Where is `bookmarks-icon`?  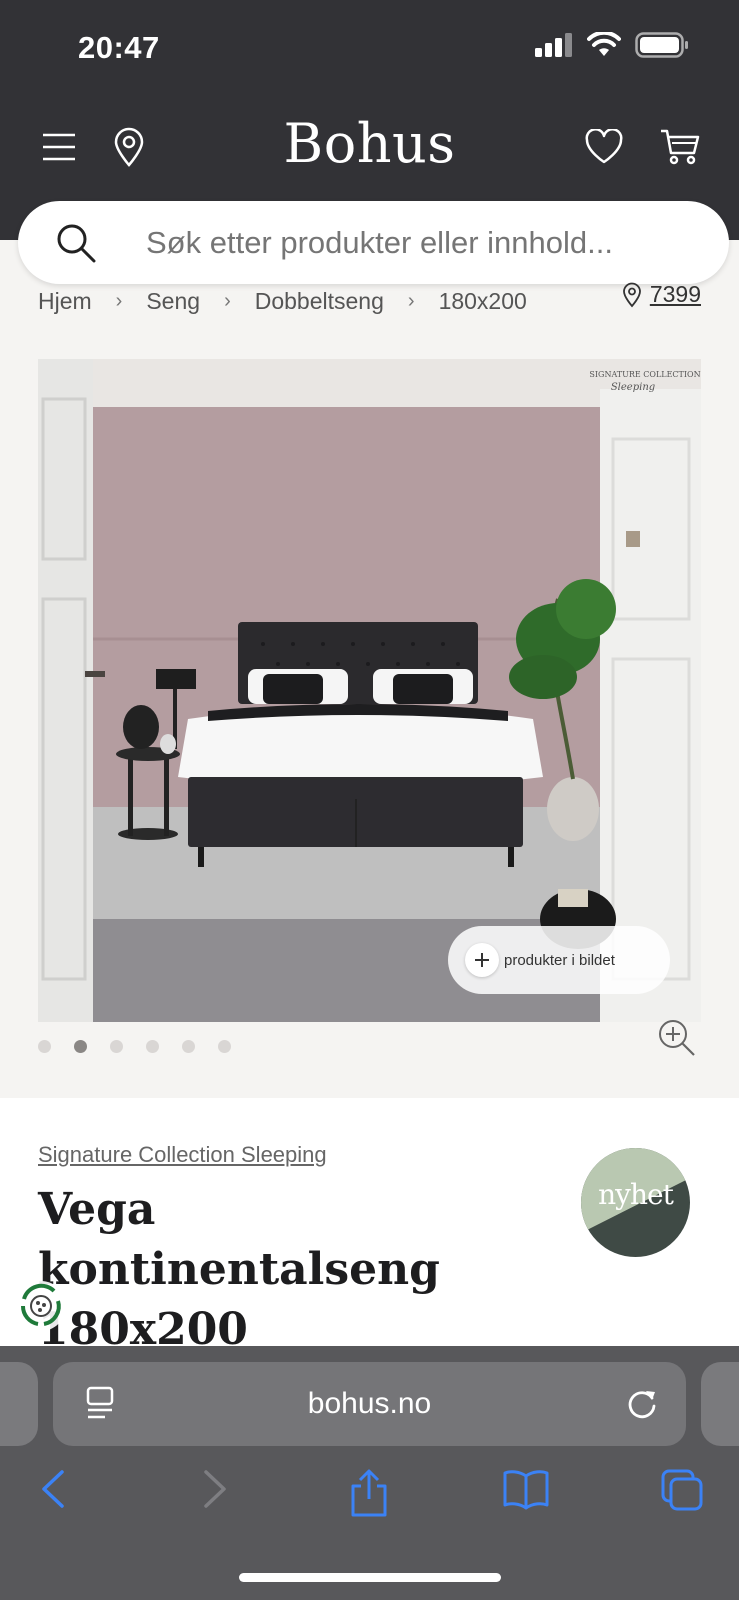 bookmarks-icon is located at coordinates (526, 1489).